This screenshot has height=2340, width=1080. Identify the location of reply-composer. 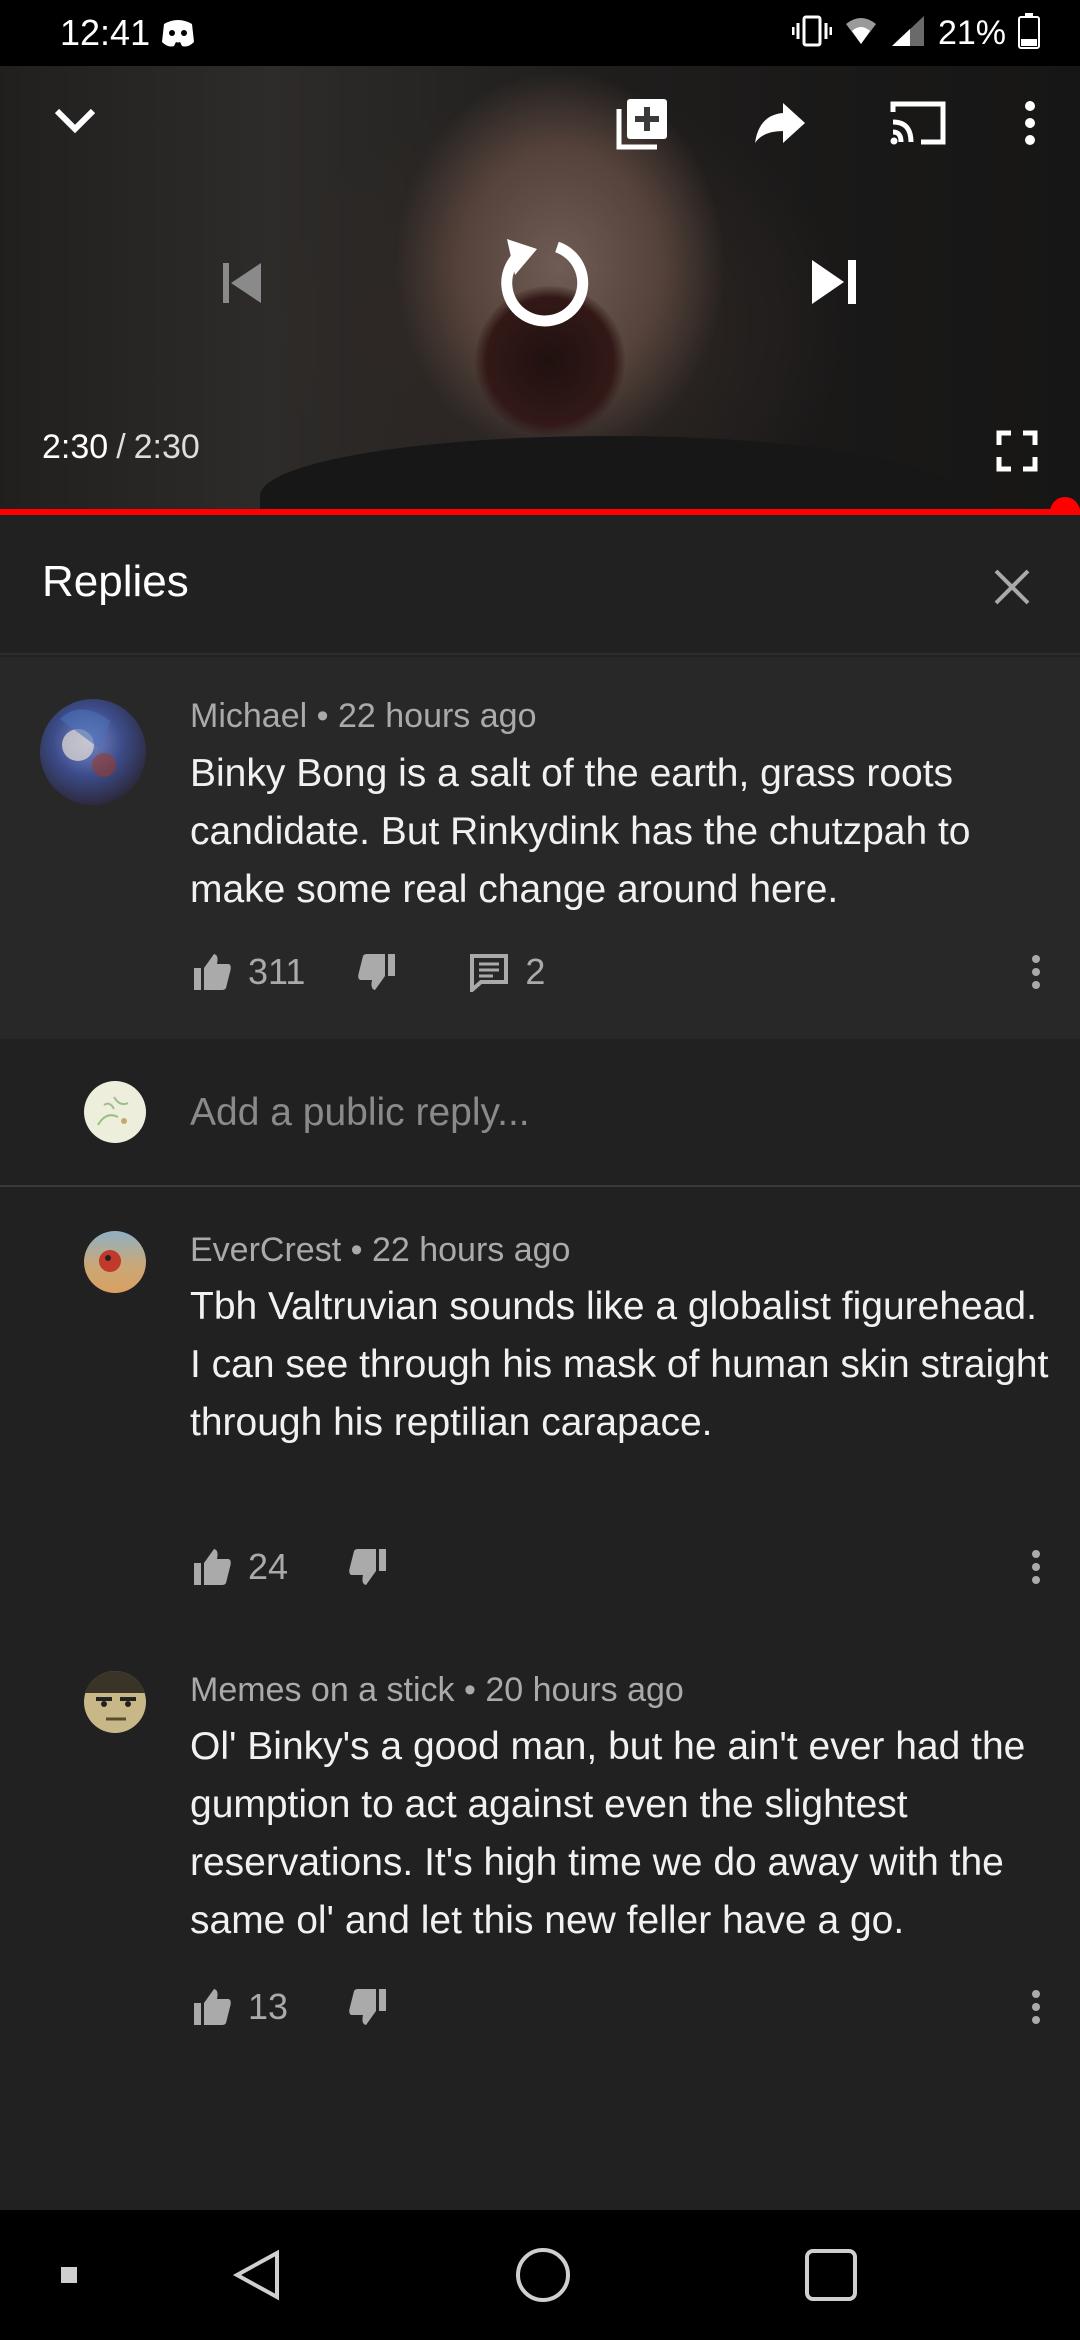
(540, 1113).